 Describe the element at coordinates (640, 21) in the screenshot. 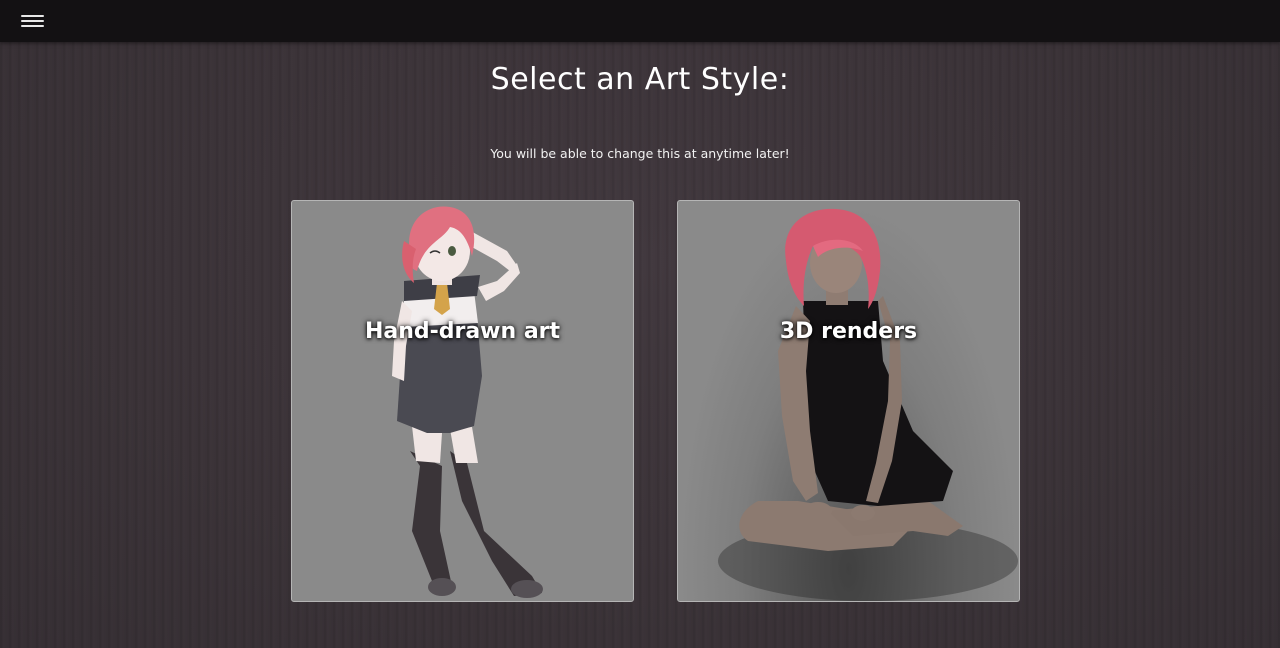

I see `top-navbar` at that location.